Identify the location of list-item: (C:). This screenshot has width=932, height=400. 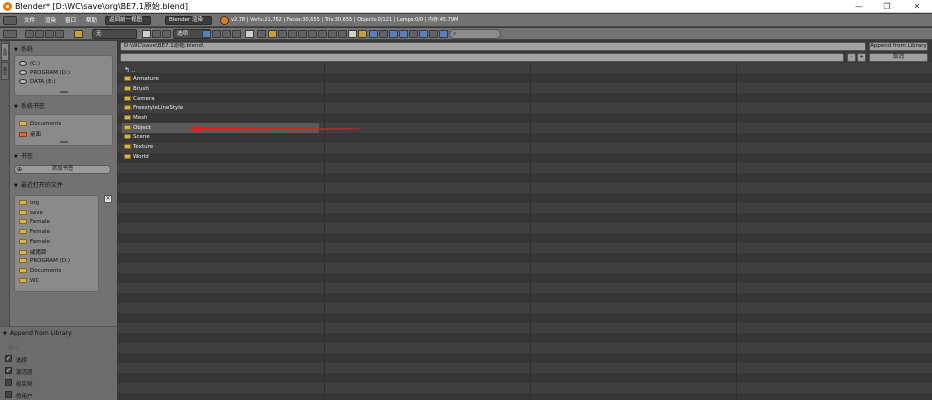
(29, 64).